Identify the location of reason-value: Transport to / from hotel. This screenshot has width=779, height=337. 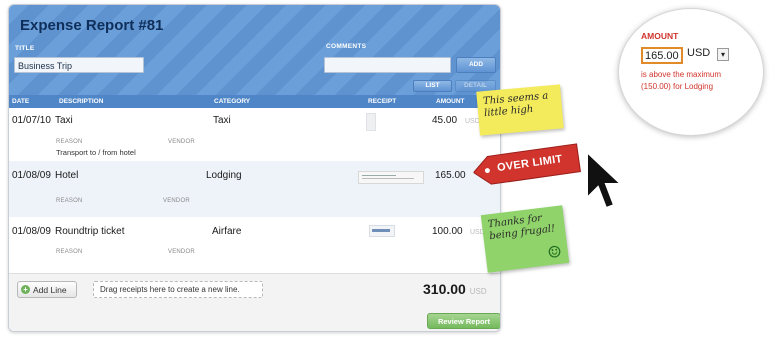
(96, 152).